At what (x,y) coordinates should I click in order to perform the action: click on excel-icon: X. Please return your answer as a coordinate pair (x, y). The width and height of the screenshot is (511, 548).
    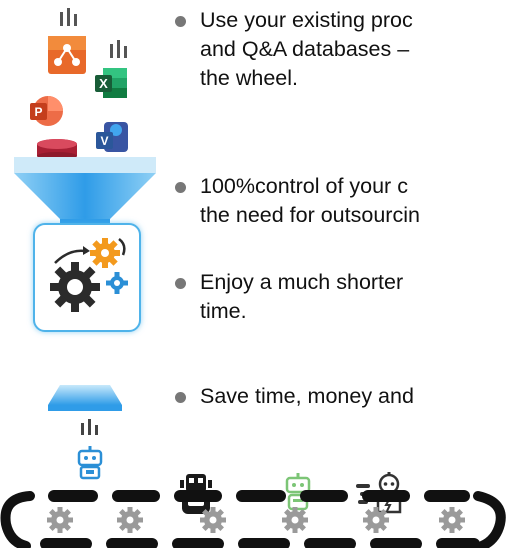
    Looking at the image, I should click on (111, 83).